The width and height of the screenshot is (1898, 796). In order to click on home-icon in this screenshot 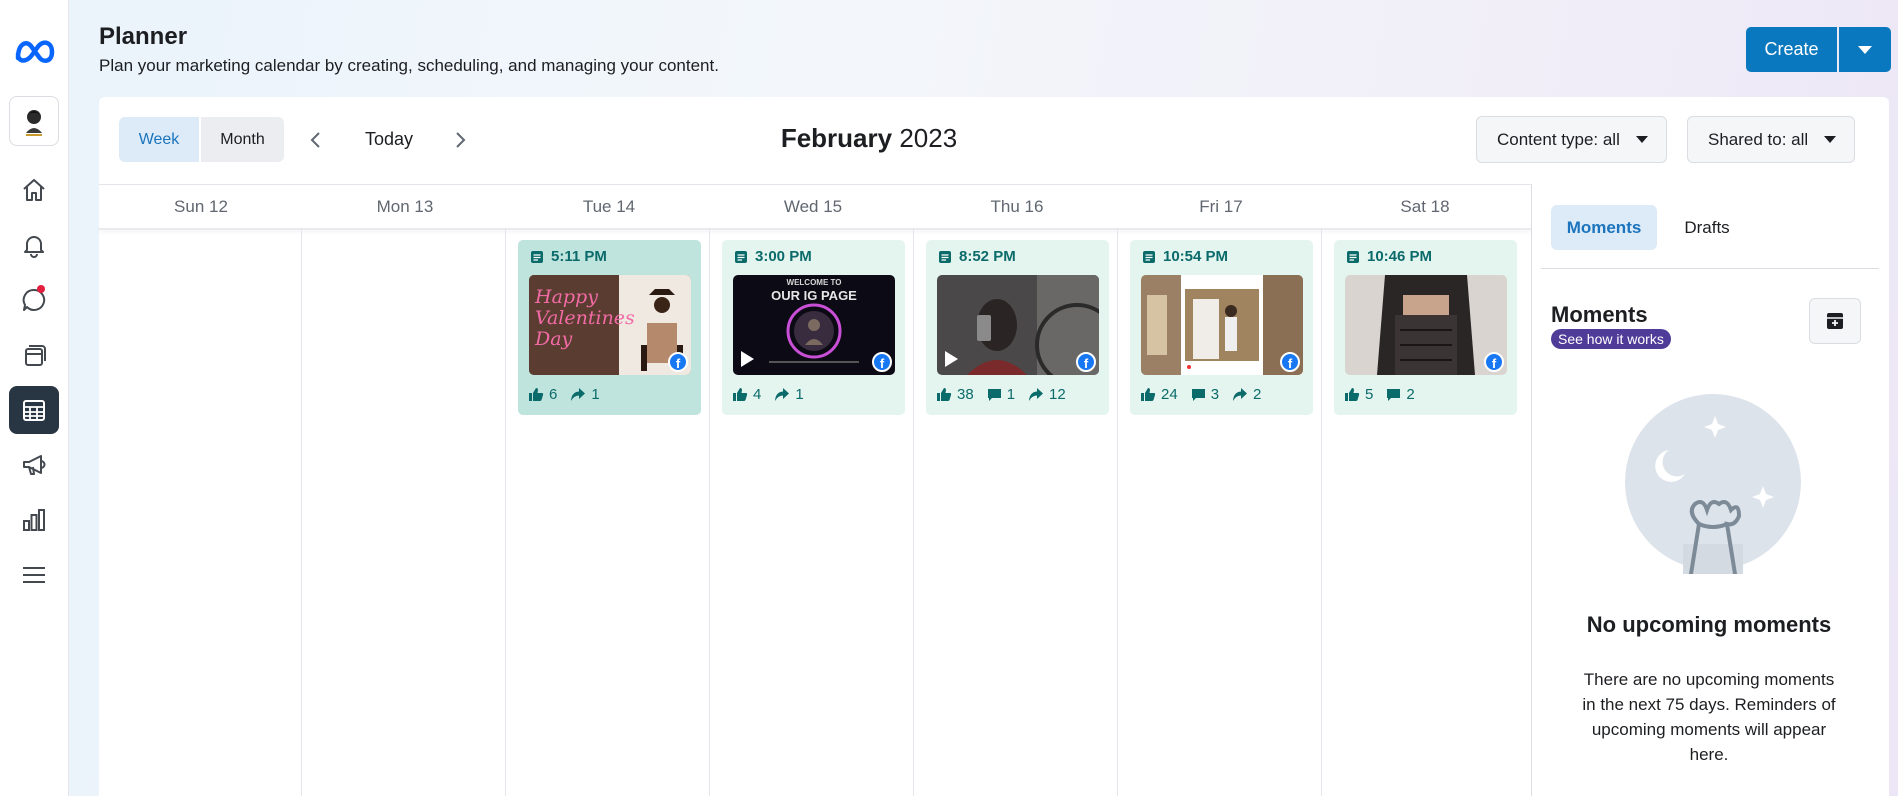, I will do `click(34, 190)`.